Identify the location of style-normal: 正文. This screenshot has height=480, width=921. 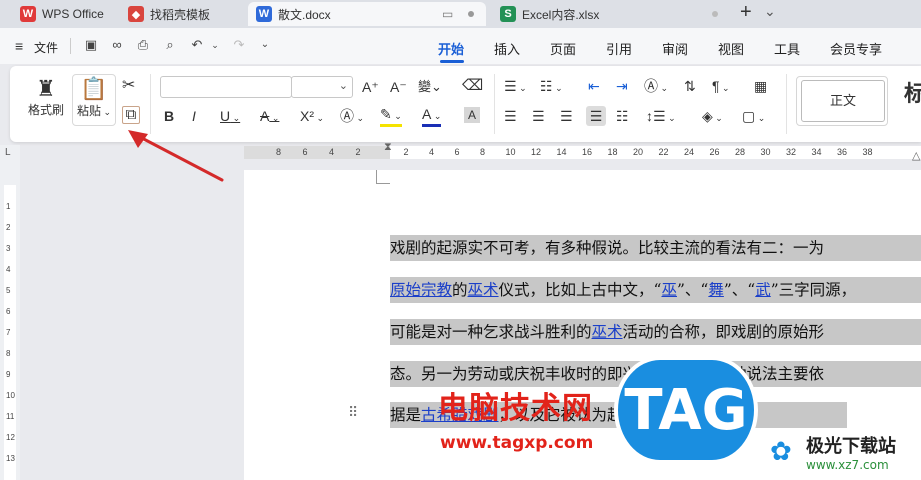
(843, 101).